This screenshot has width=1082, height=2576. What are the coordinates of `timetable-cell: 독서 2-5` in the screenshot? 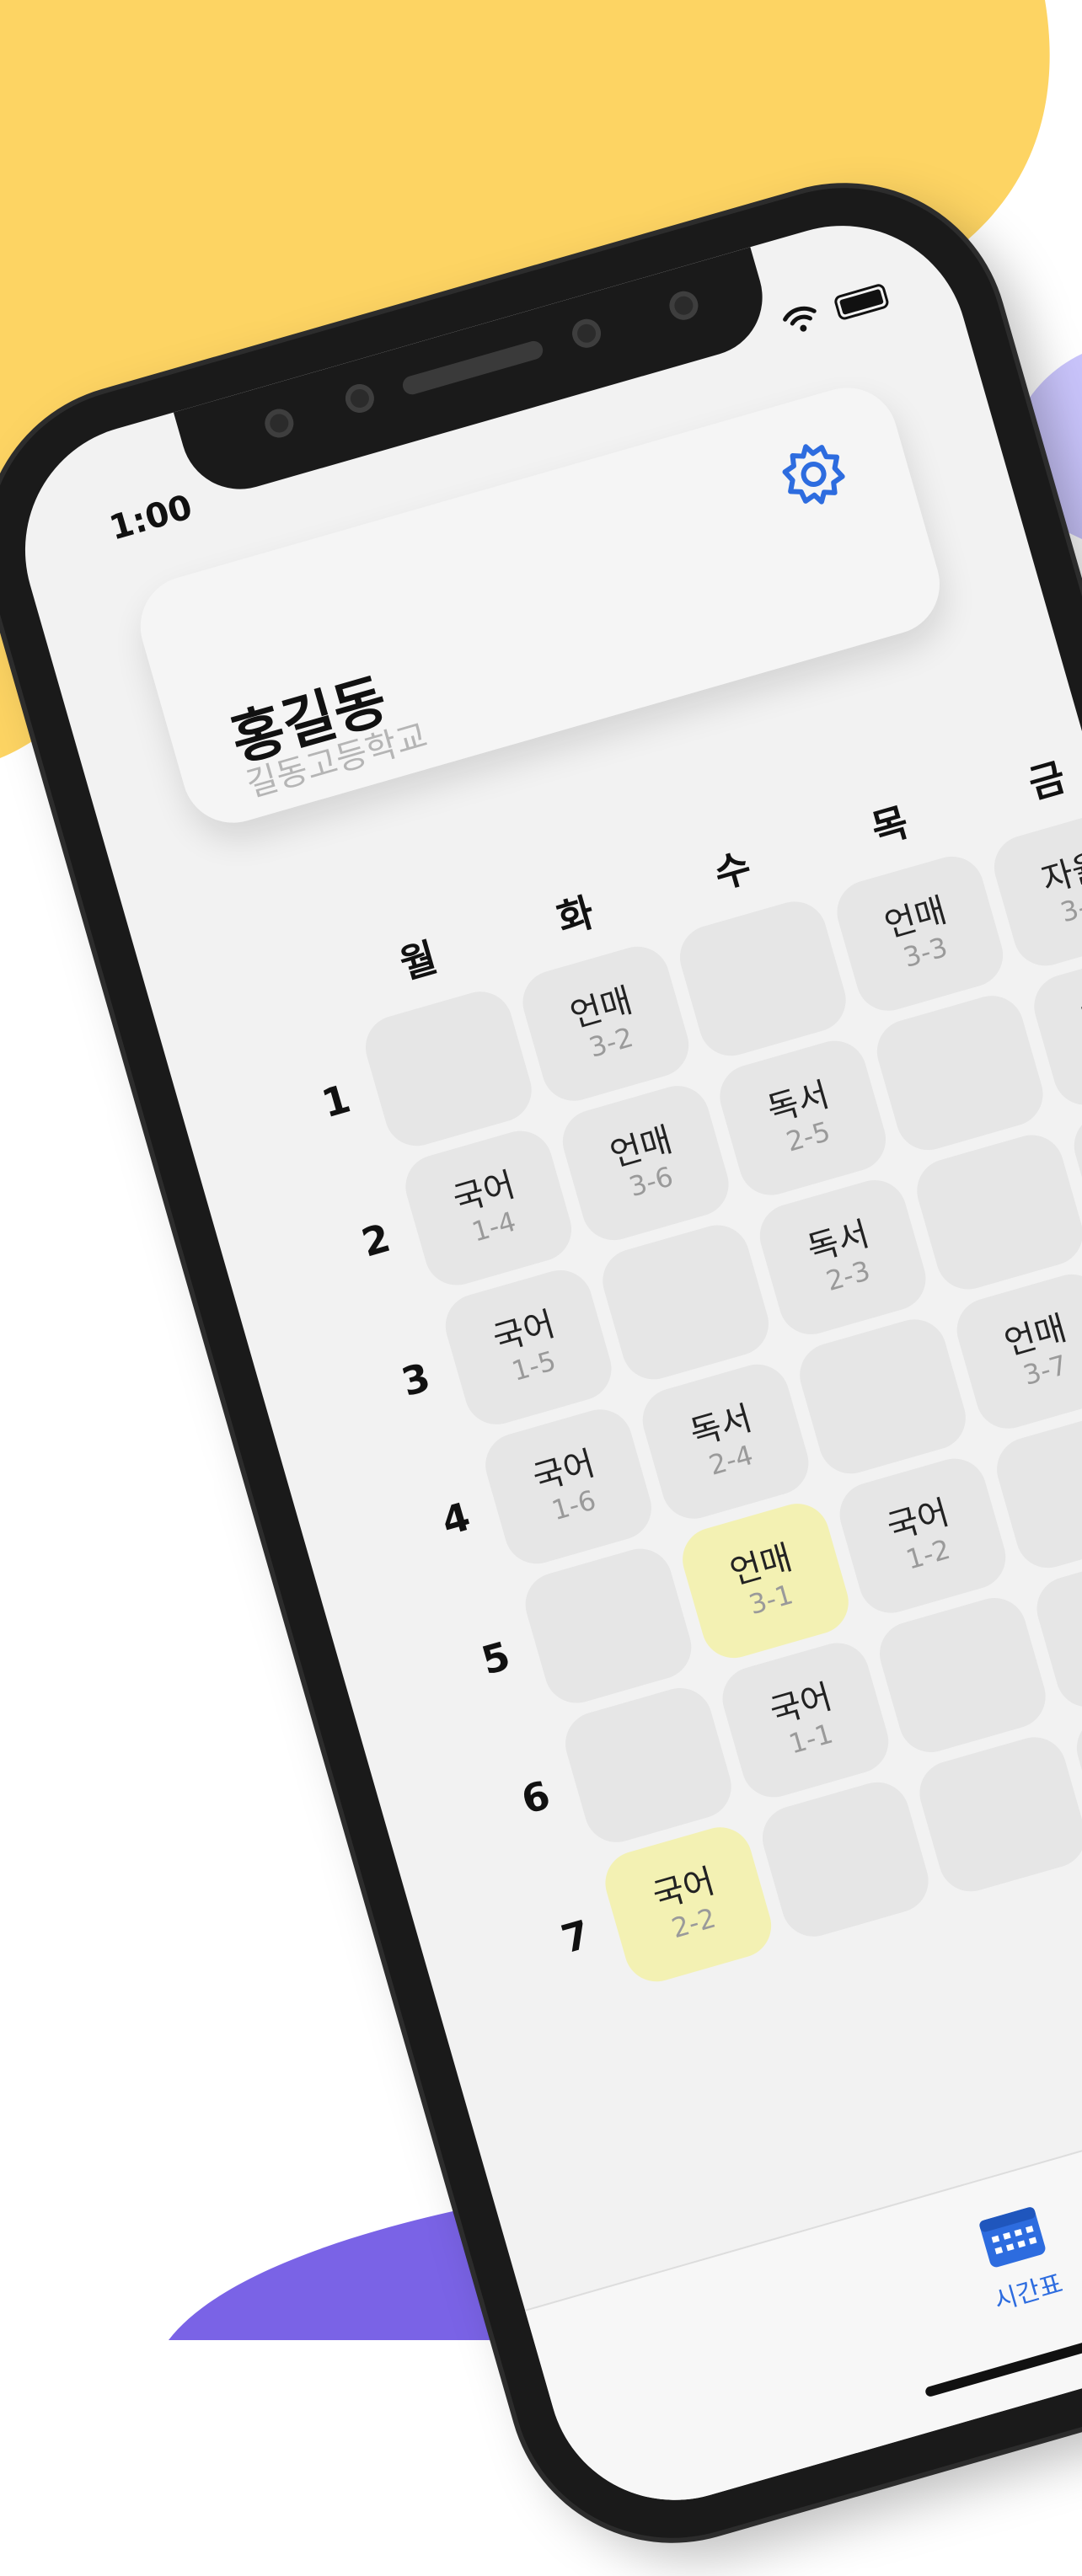 It's located at (803, 1118).